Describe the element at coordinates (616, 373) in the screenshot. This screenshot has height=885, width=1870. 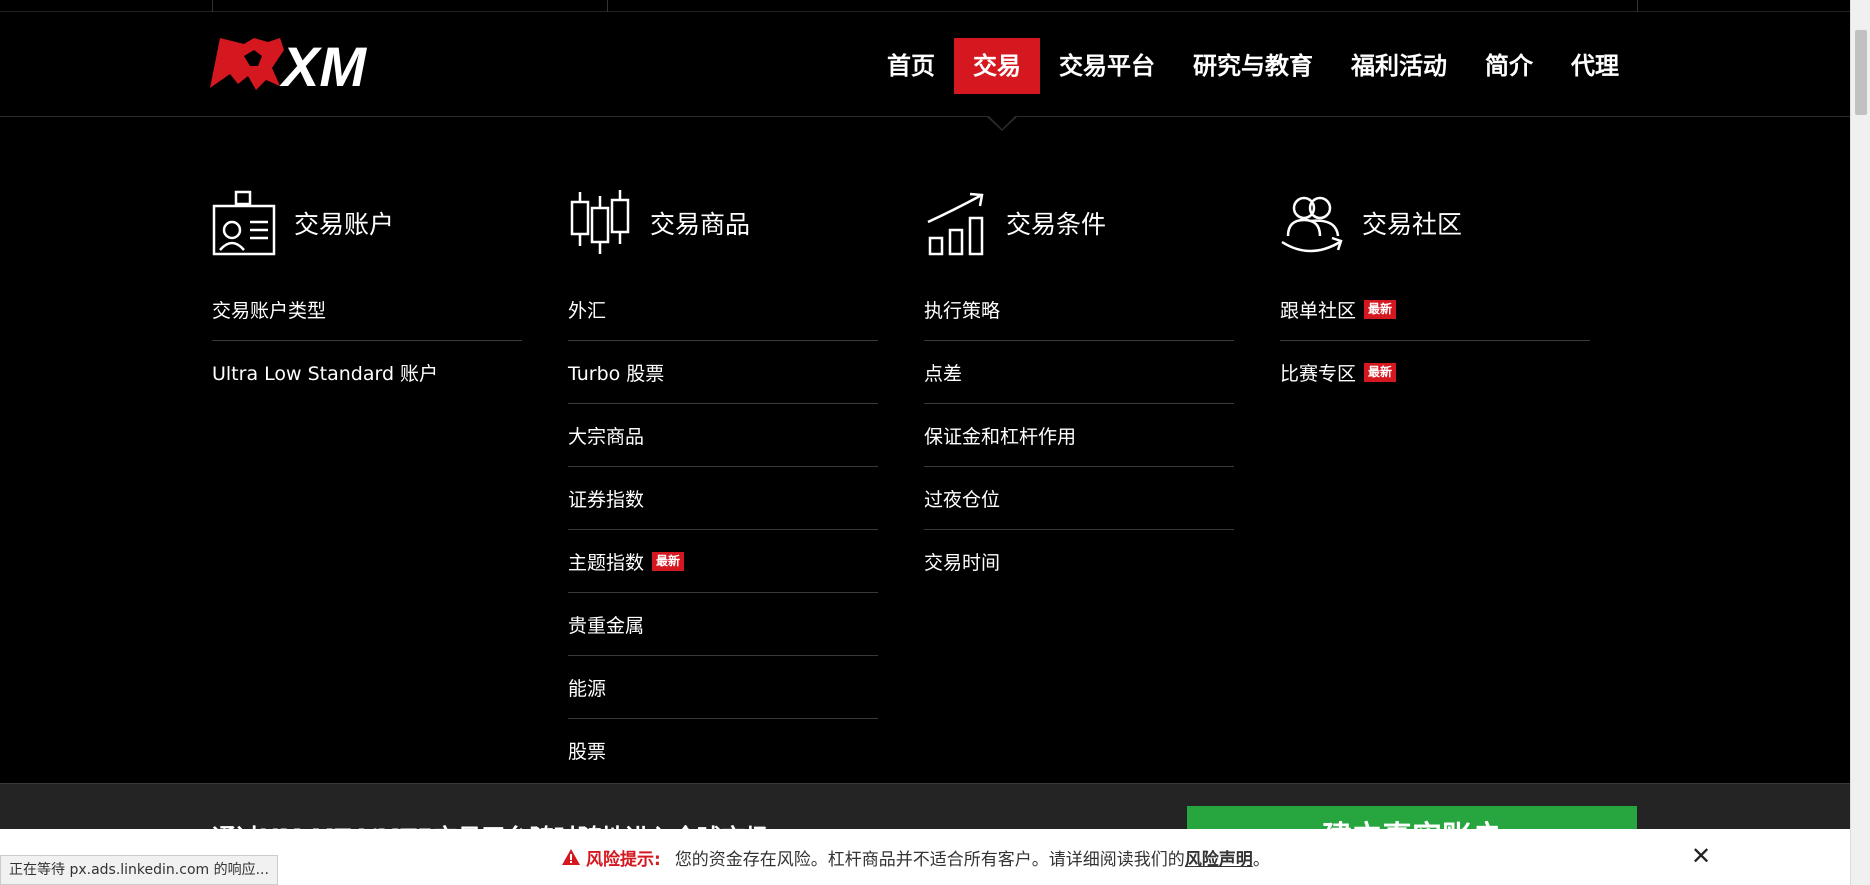
I see `menu-item-label: Turbo 股票` at that location.